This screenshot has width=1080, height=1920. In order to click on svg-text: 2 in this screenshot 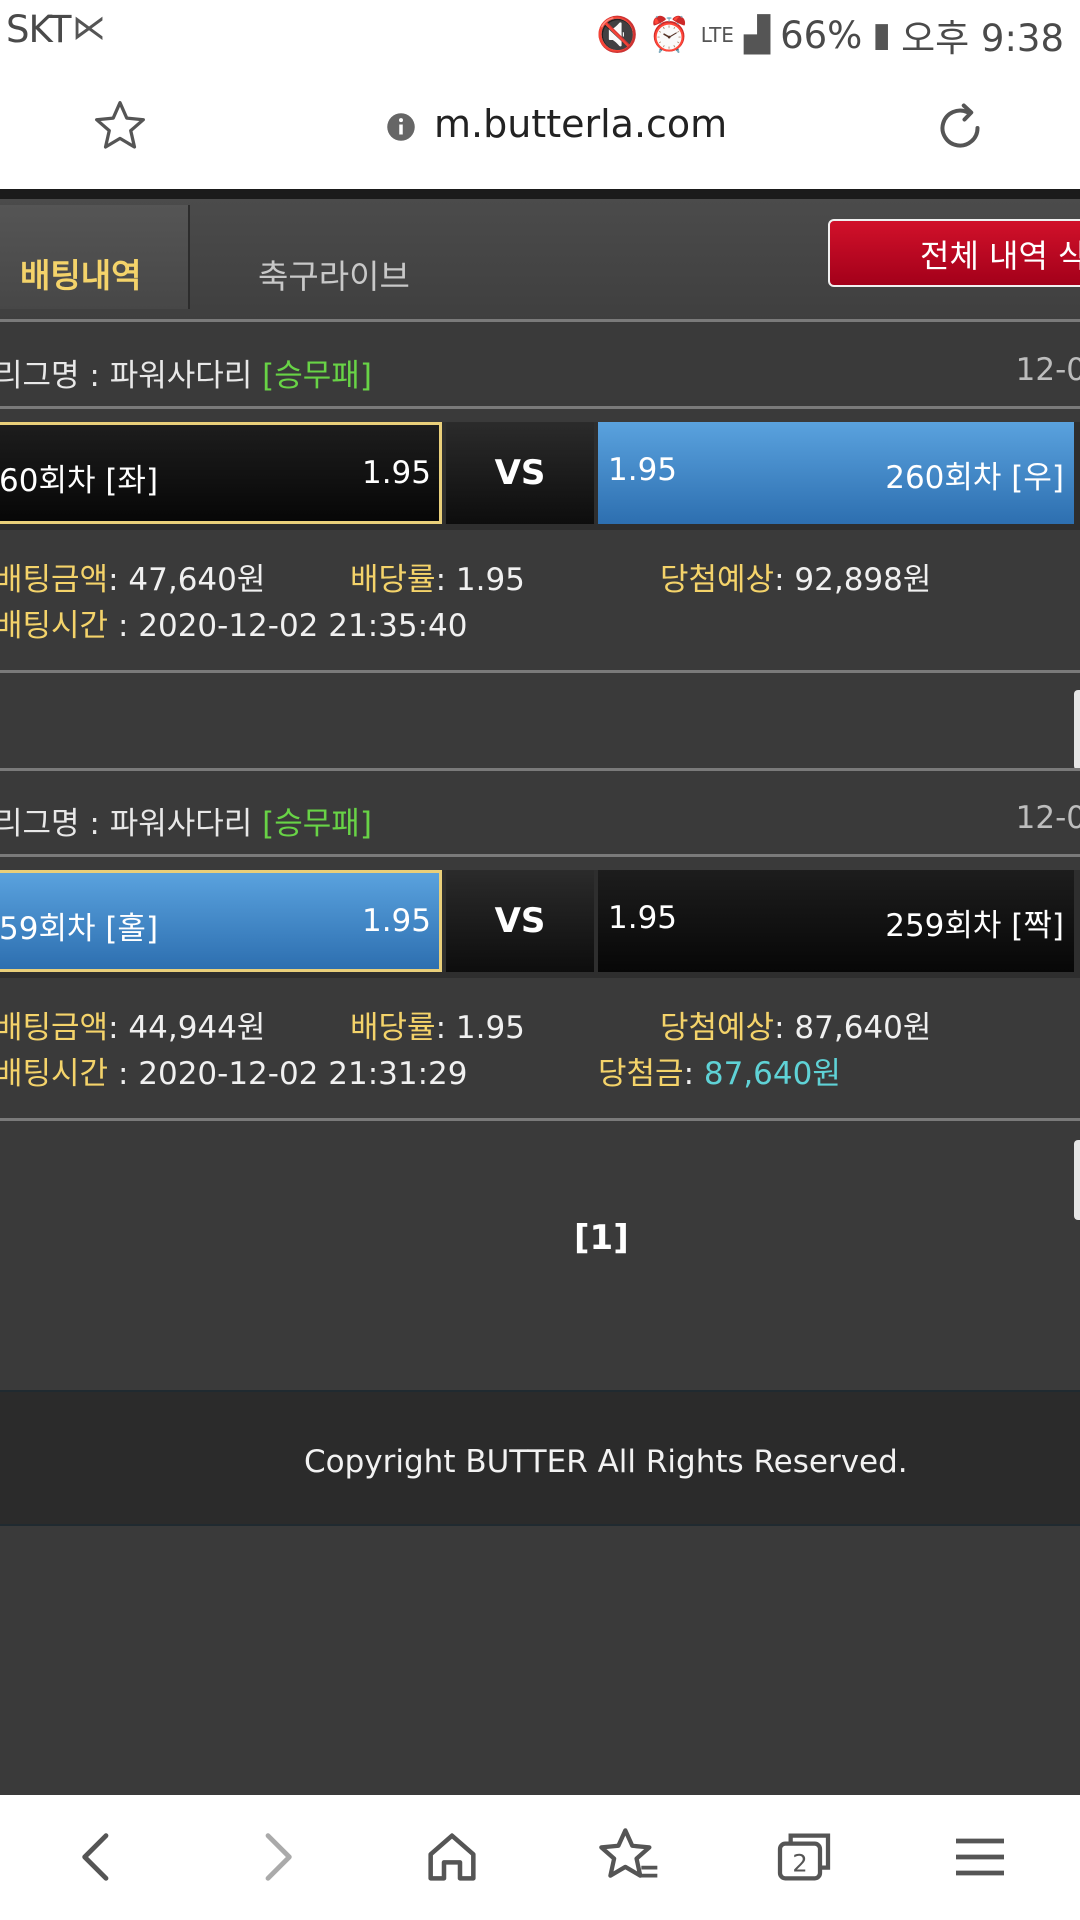, I will do `click(799, 1864)`.